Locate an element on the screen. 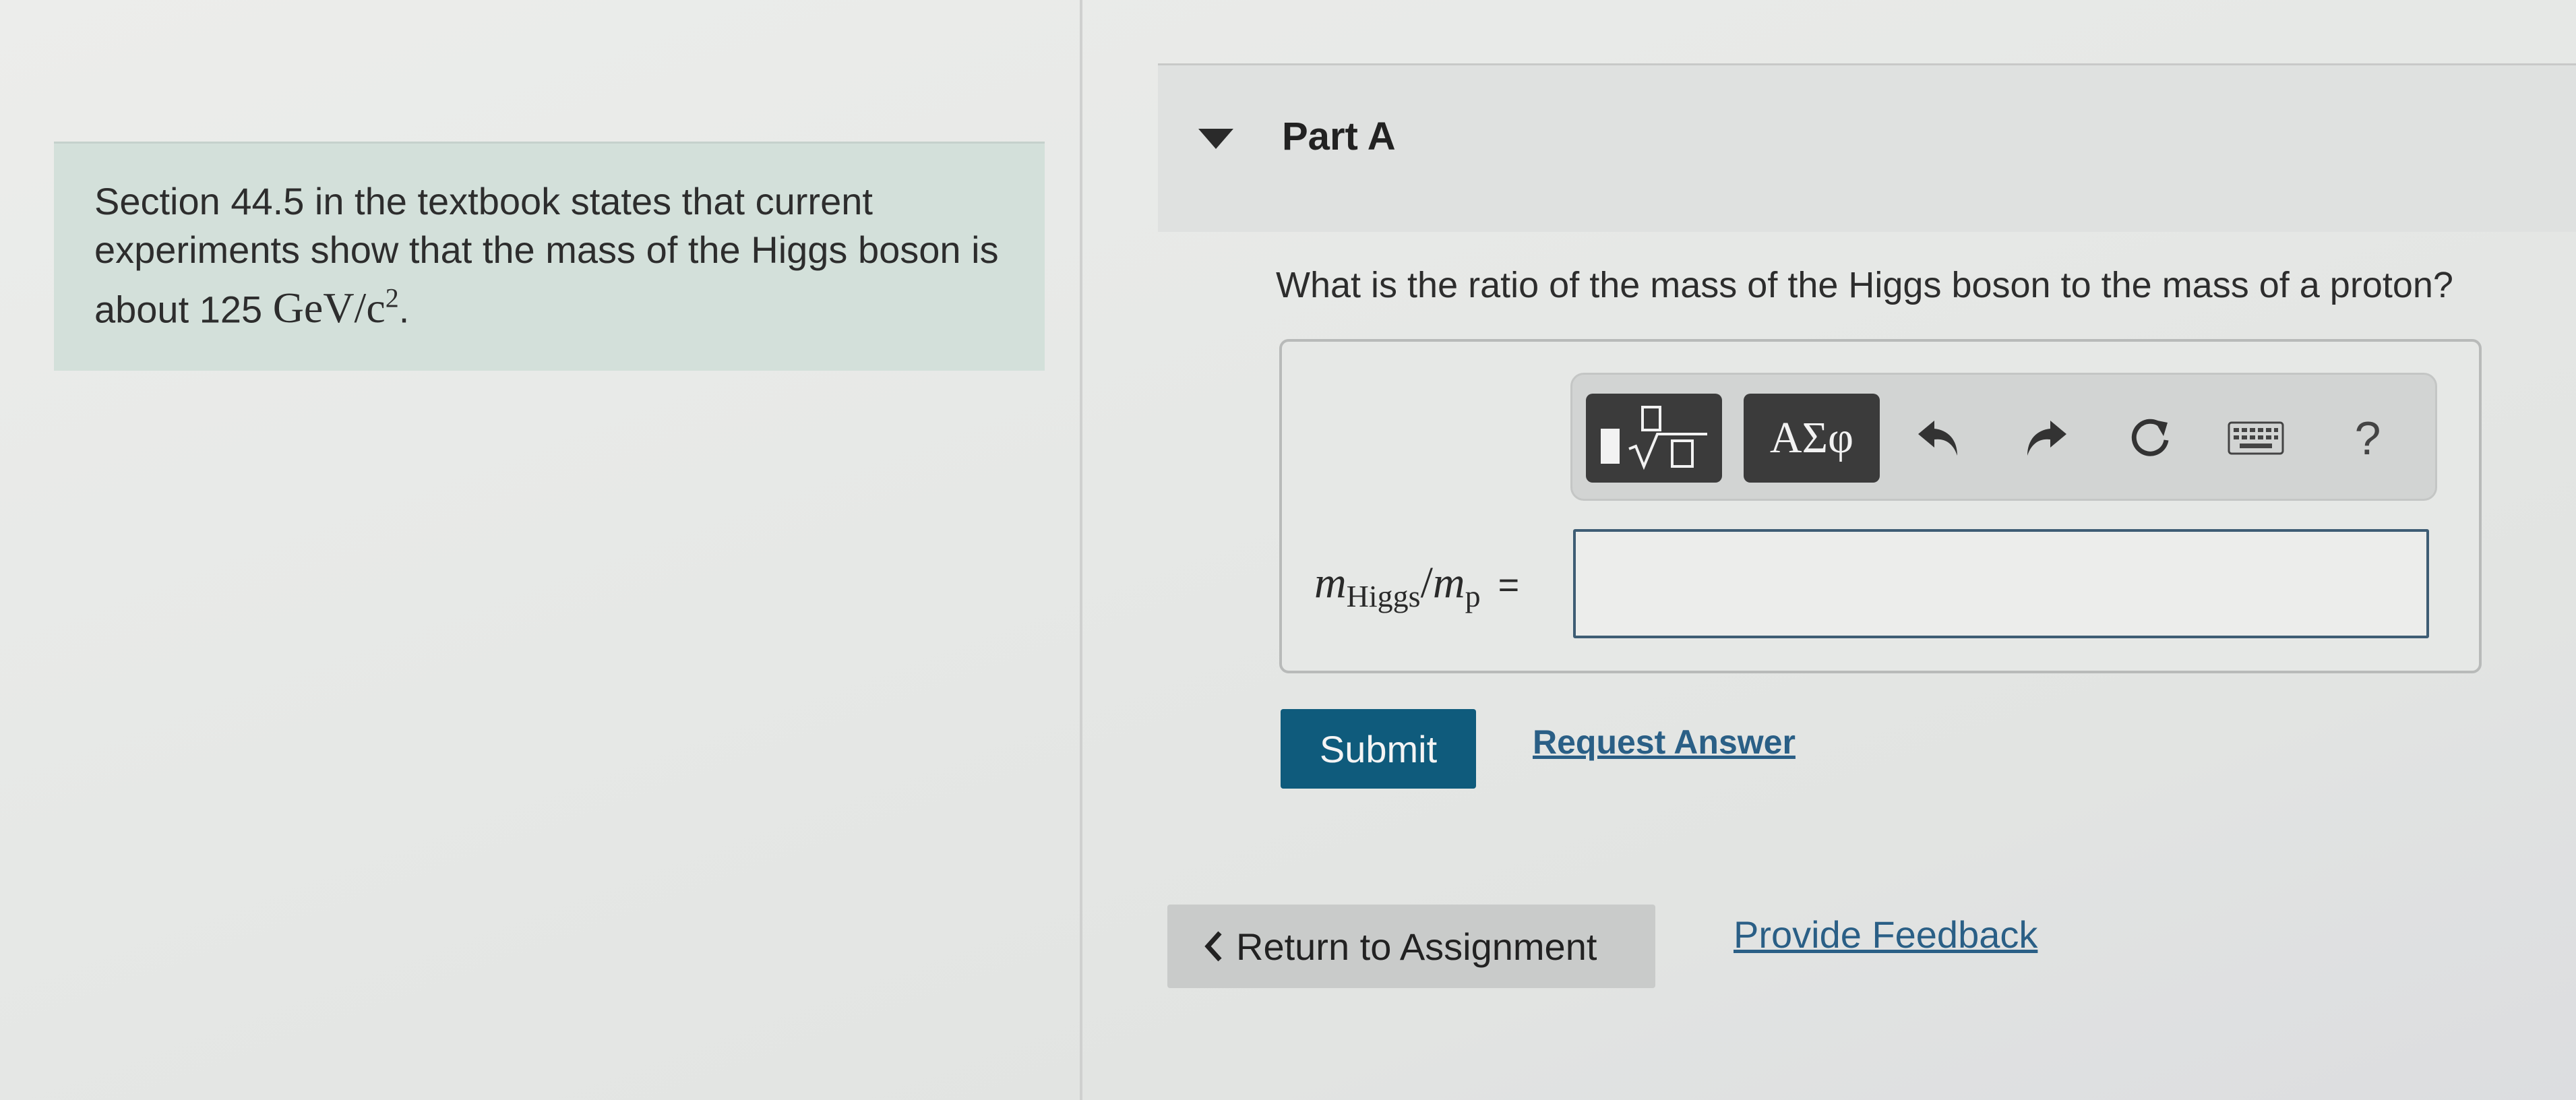 This screenshot has height=1100, width=2576. help-button: ? is located at coordinates (2367, 438).